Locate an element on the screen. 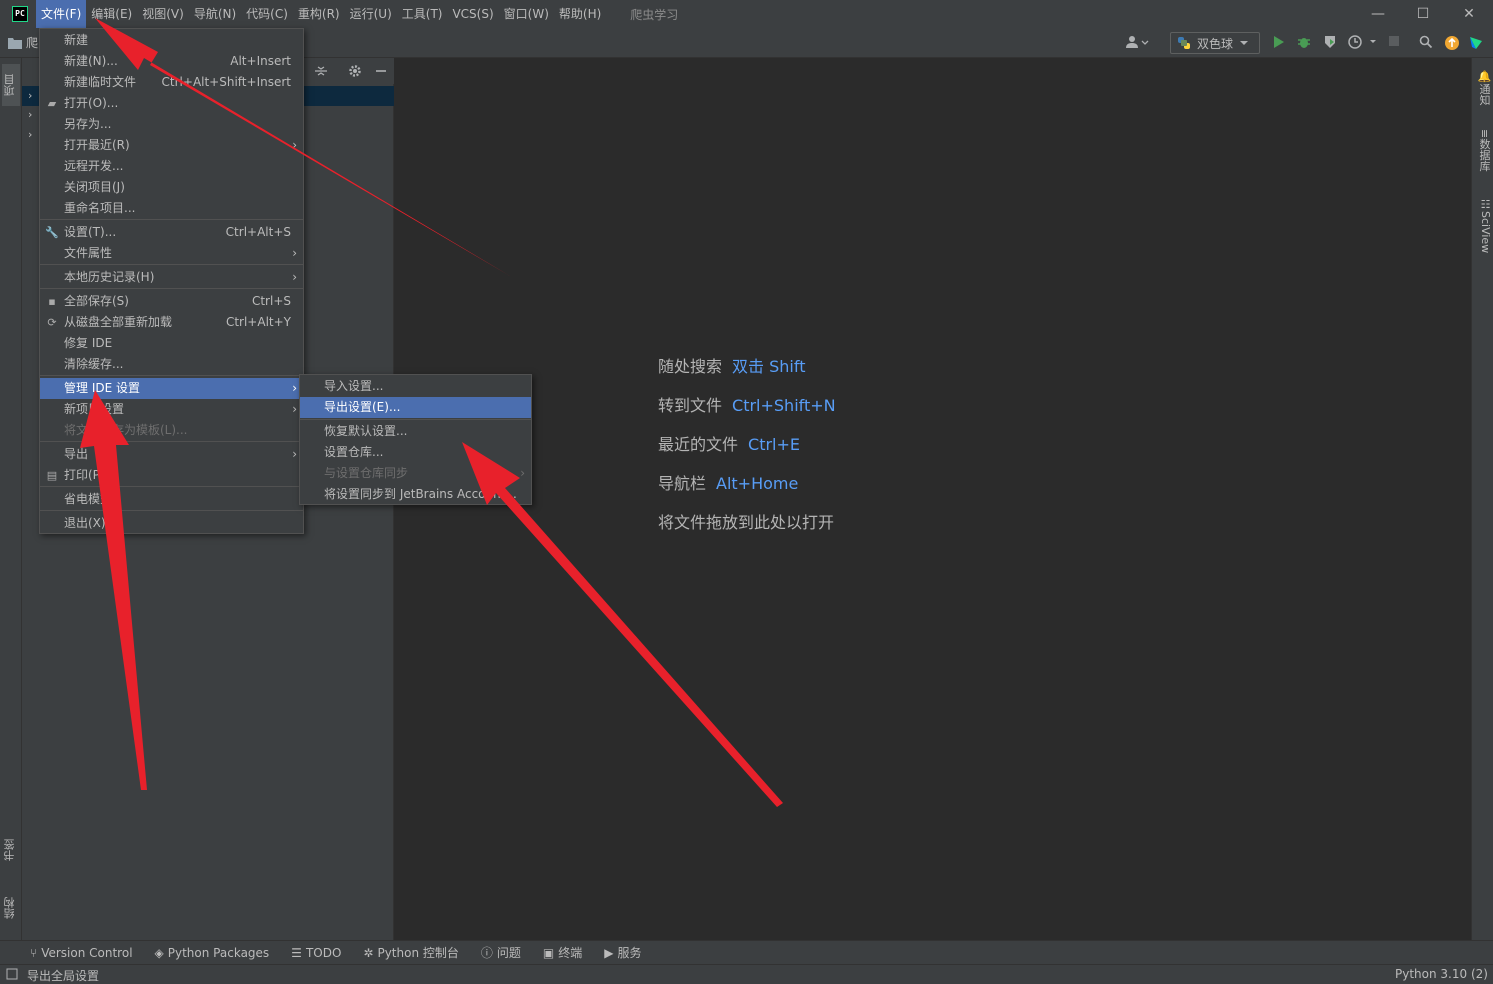 The width and height of the screenshot is (1493, 984). file-menu-item-power-save-mode: 省电模式 is located at coordinates (171, 499).